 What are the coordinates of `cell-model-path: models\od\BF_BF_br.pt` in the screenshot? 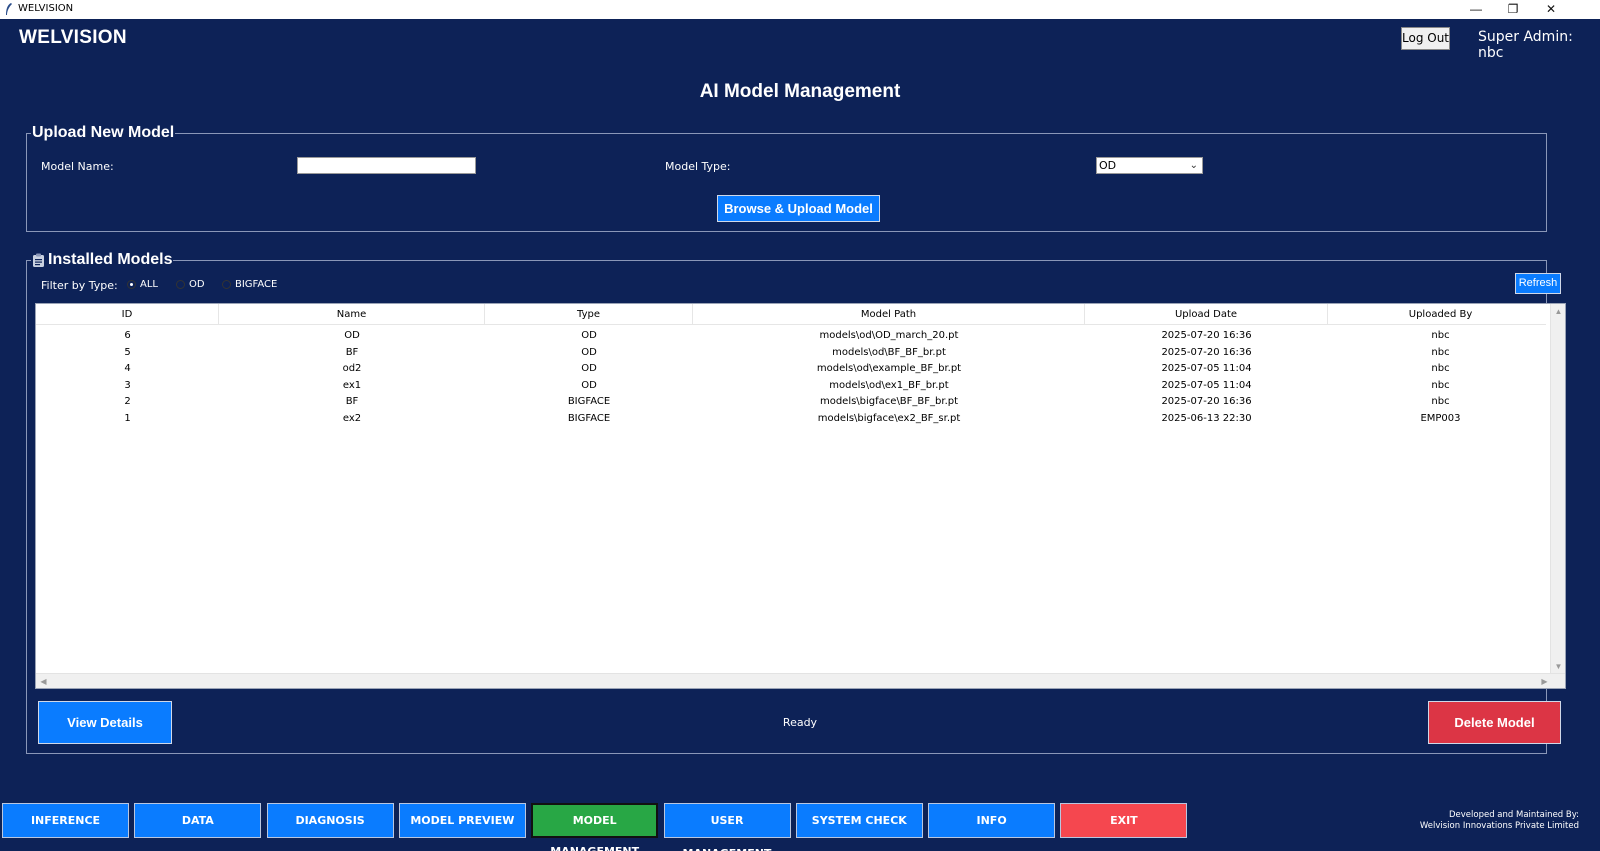 It's located at (889, 352).